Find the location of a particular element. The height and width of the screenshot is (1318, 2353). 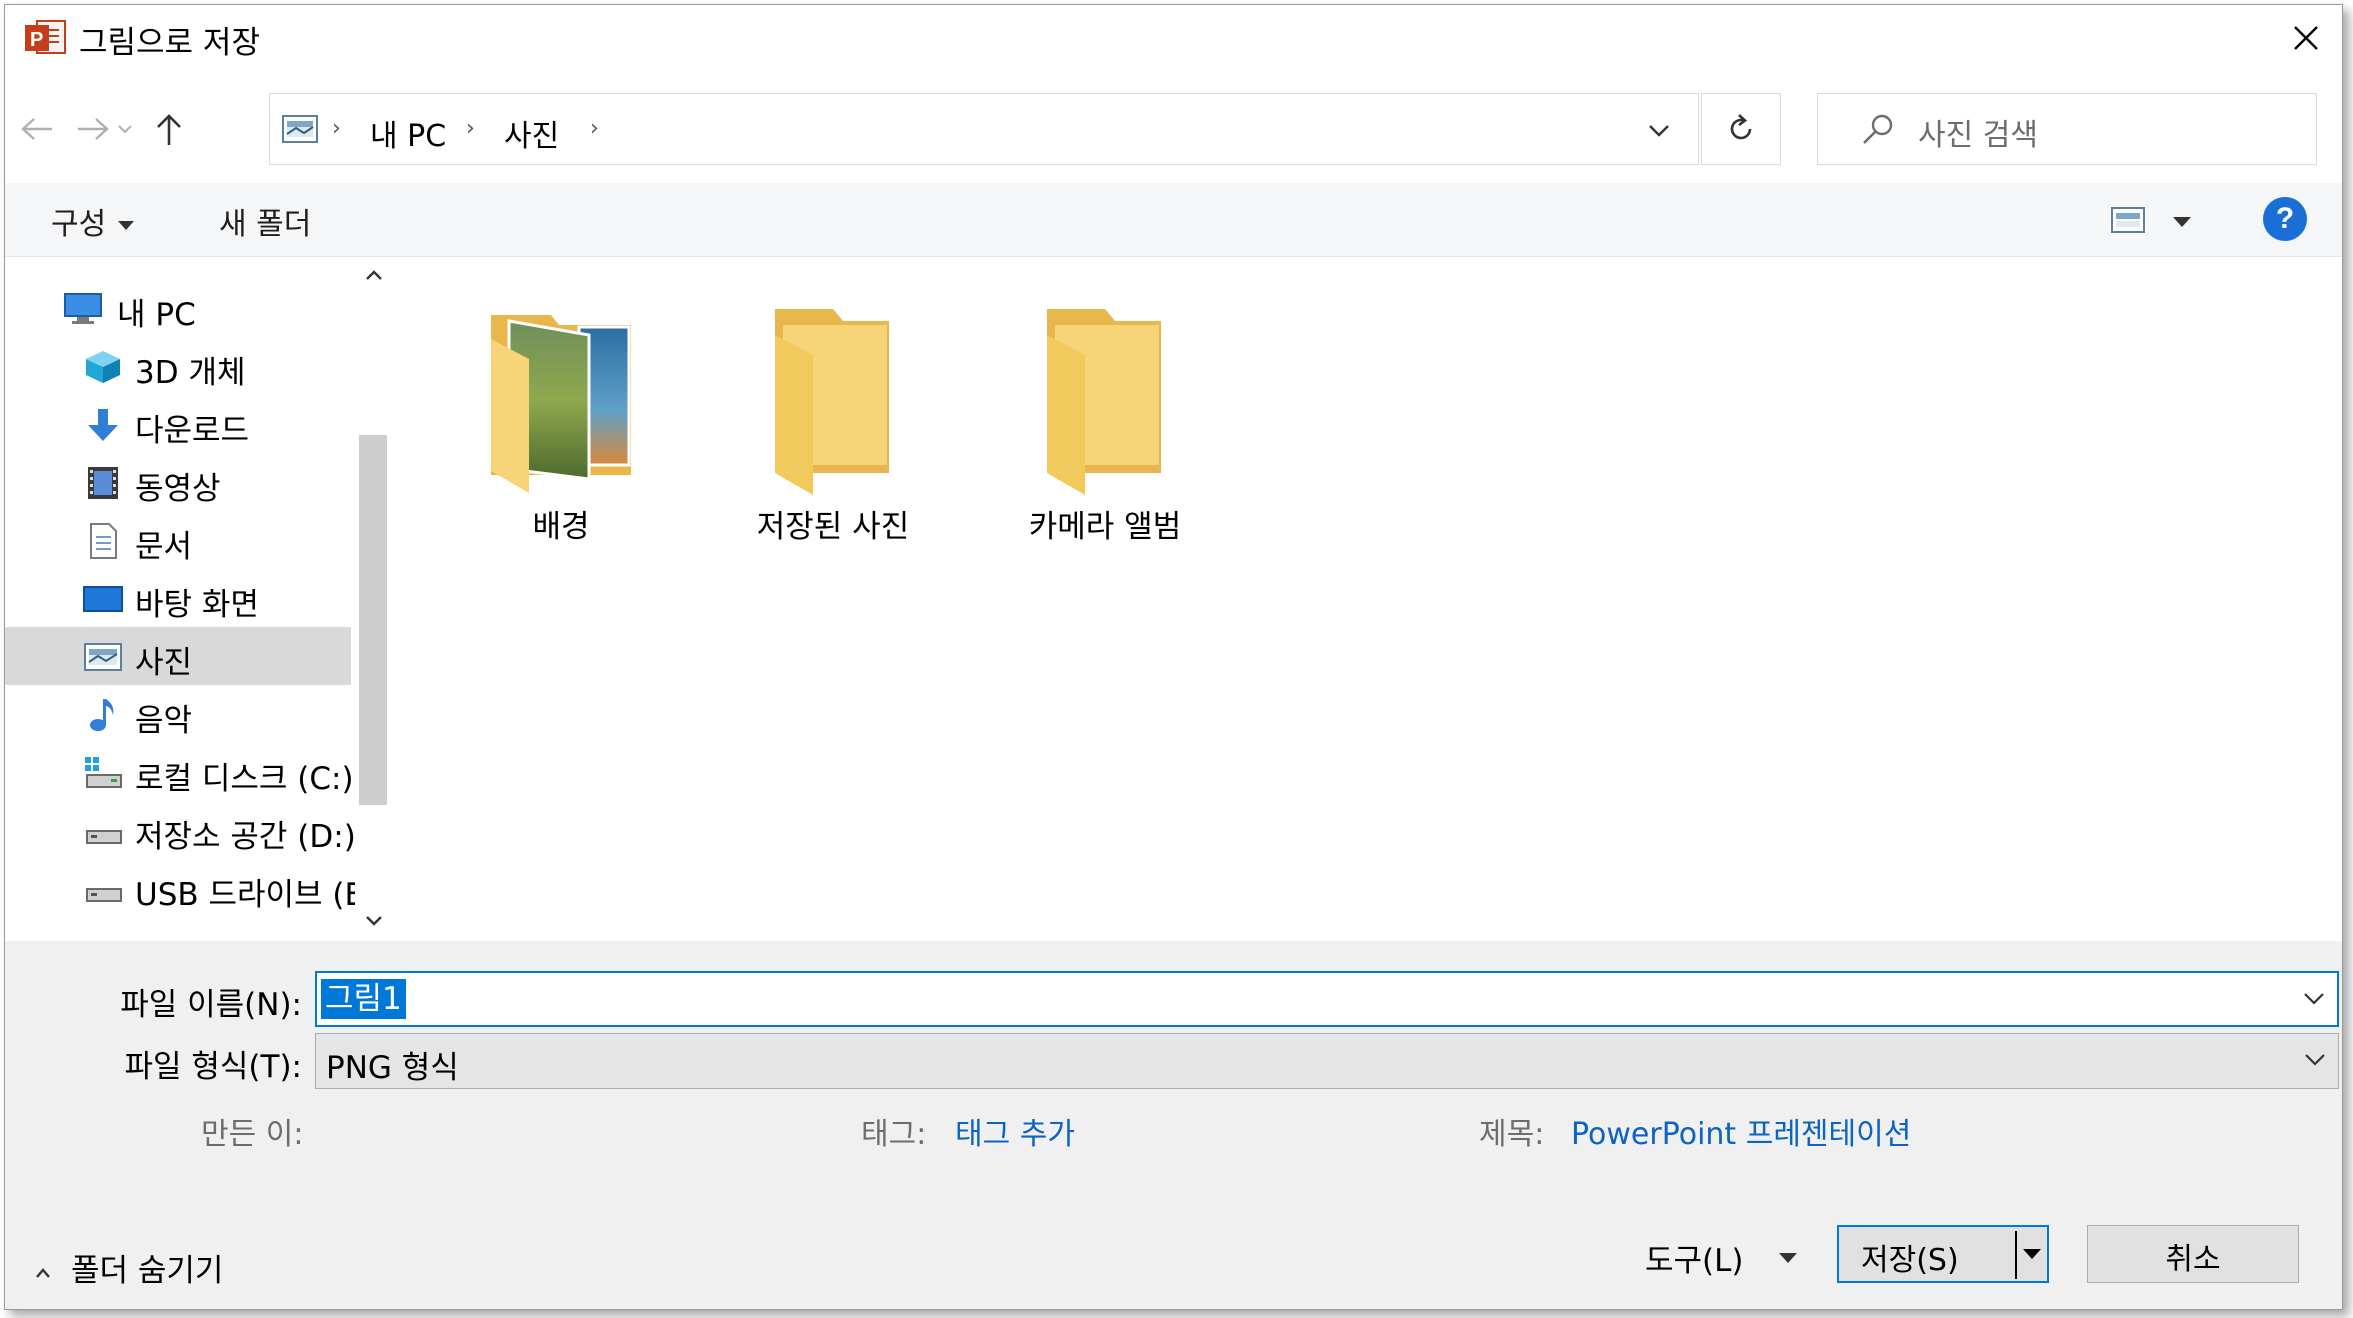

folder-item: 저장된 사진 is located at coordinates (833, 420).